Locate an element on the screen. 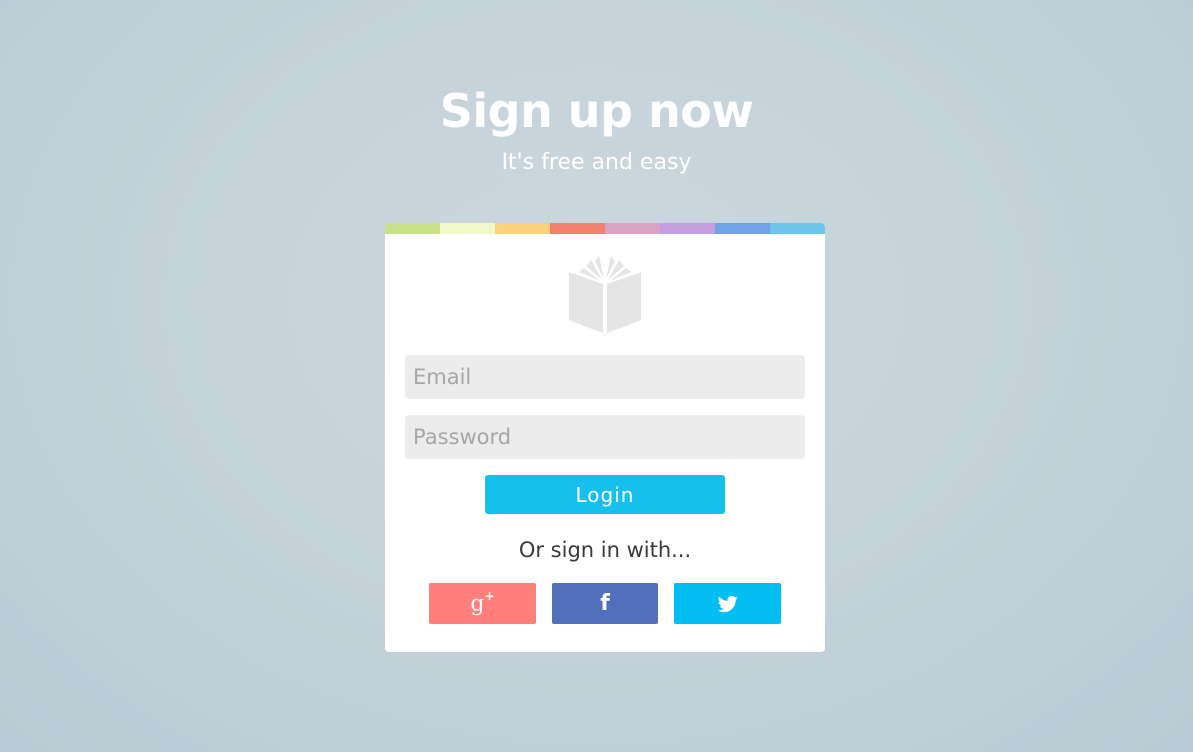 The image size is (1193, 752). google-plus-icon: g+ is located at coordinates (482, 603).